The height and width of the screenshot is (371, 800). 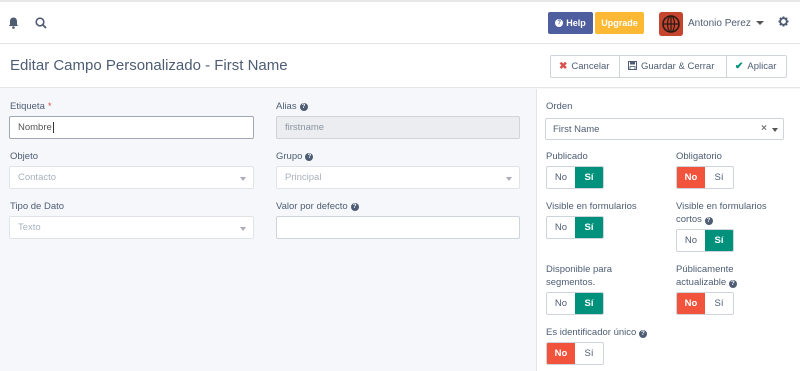 I want to click on etiqueta-input: Nombre, so click(x=131, y=127).